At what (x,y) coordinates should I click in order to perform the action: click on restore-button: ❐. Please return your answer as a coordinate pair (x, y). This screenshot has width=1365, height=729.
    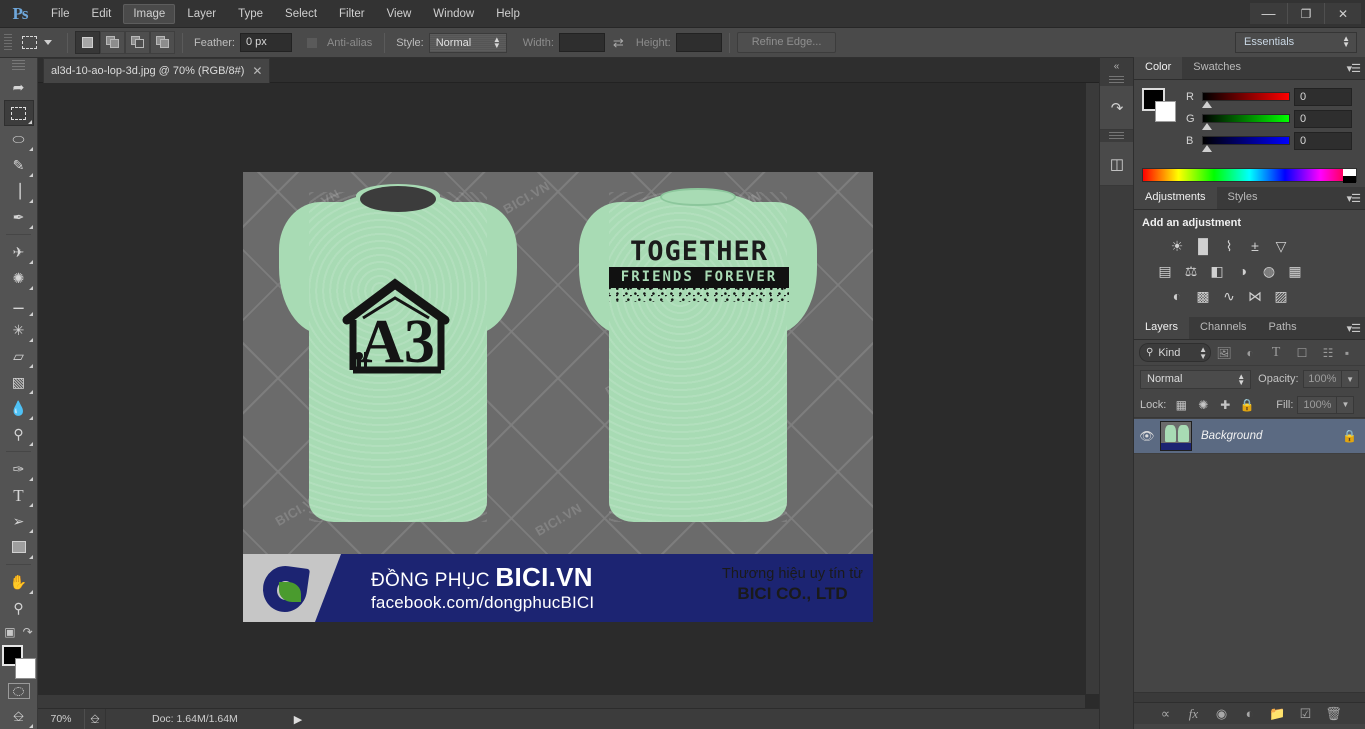
    Looking at the image, I should click on (1305, 13).